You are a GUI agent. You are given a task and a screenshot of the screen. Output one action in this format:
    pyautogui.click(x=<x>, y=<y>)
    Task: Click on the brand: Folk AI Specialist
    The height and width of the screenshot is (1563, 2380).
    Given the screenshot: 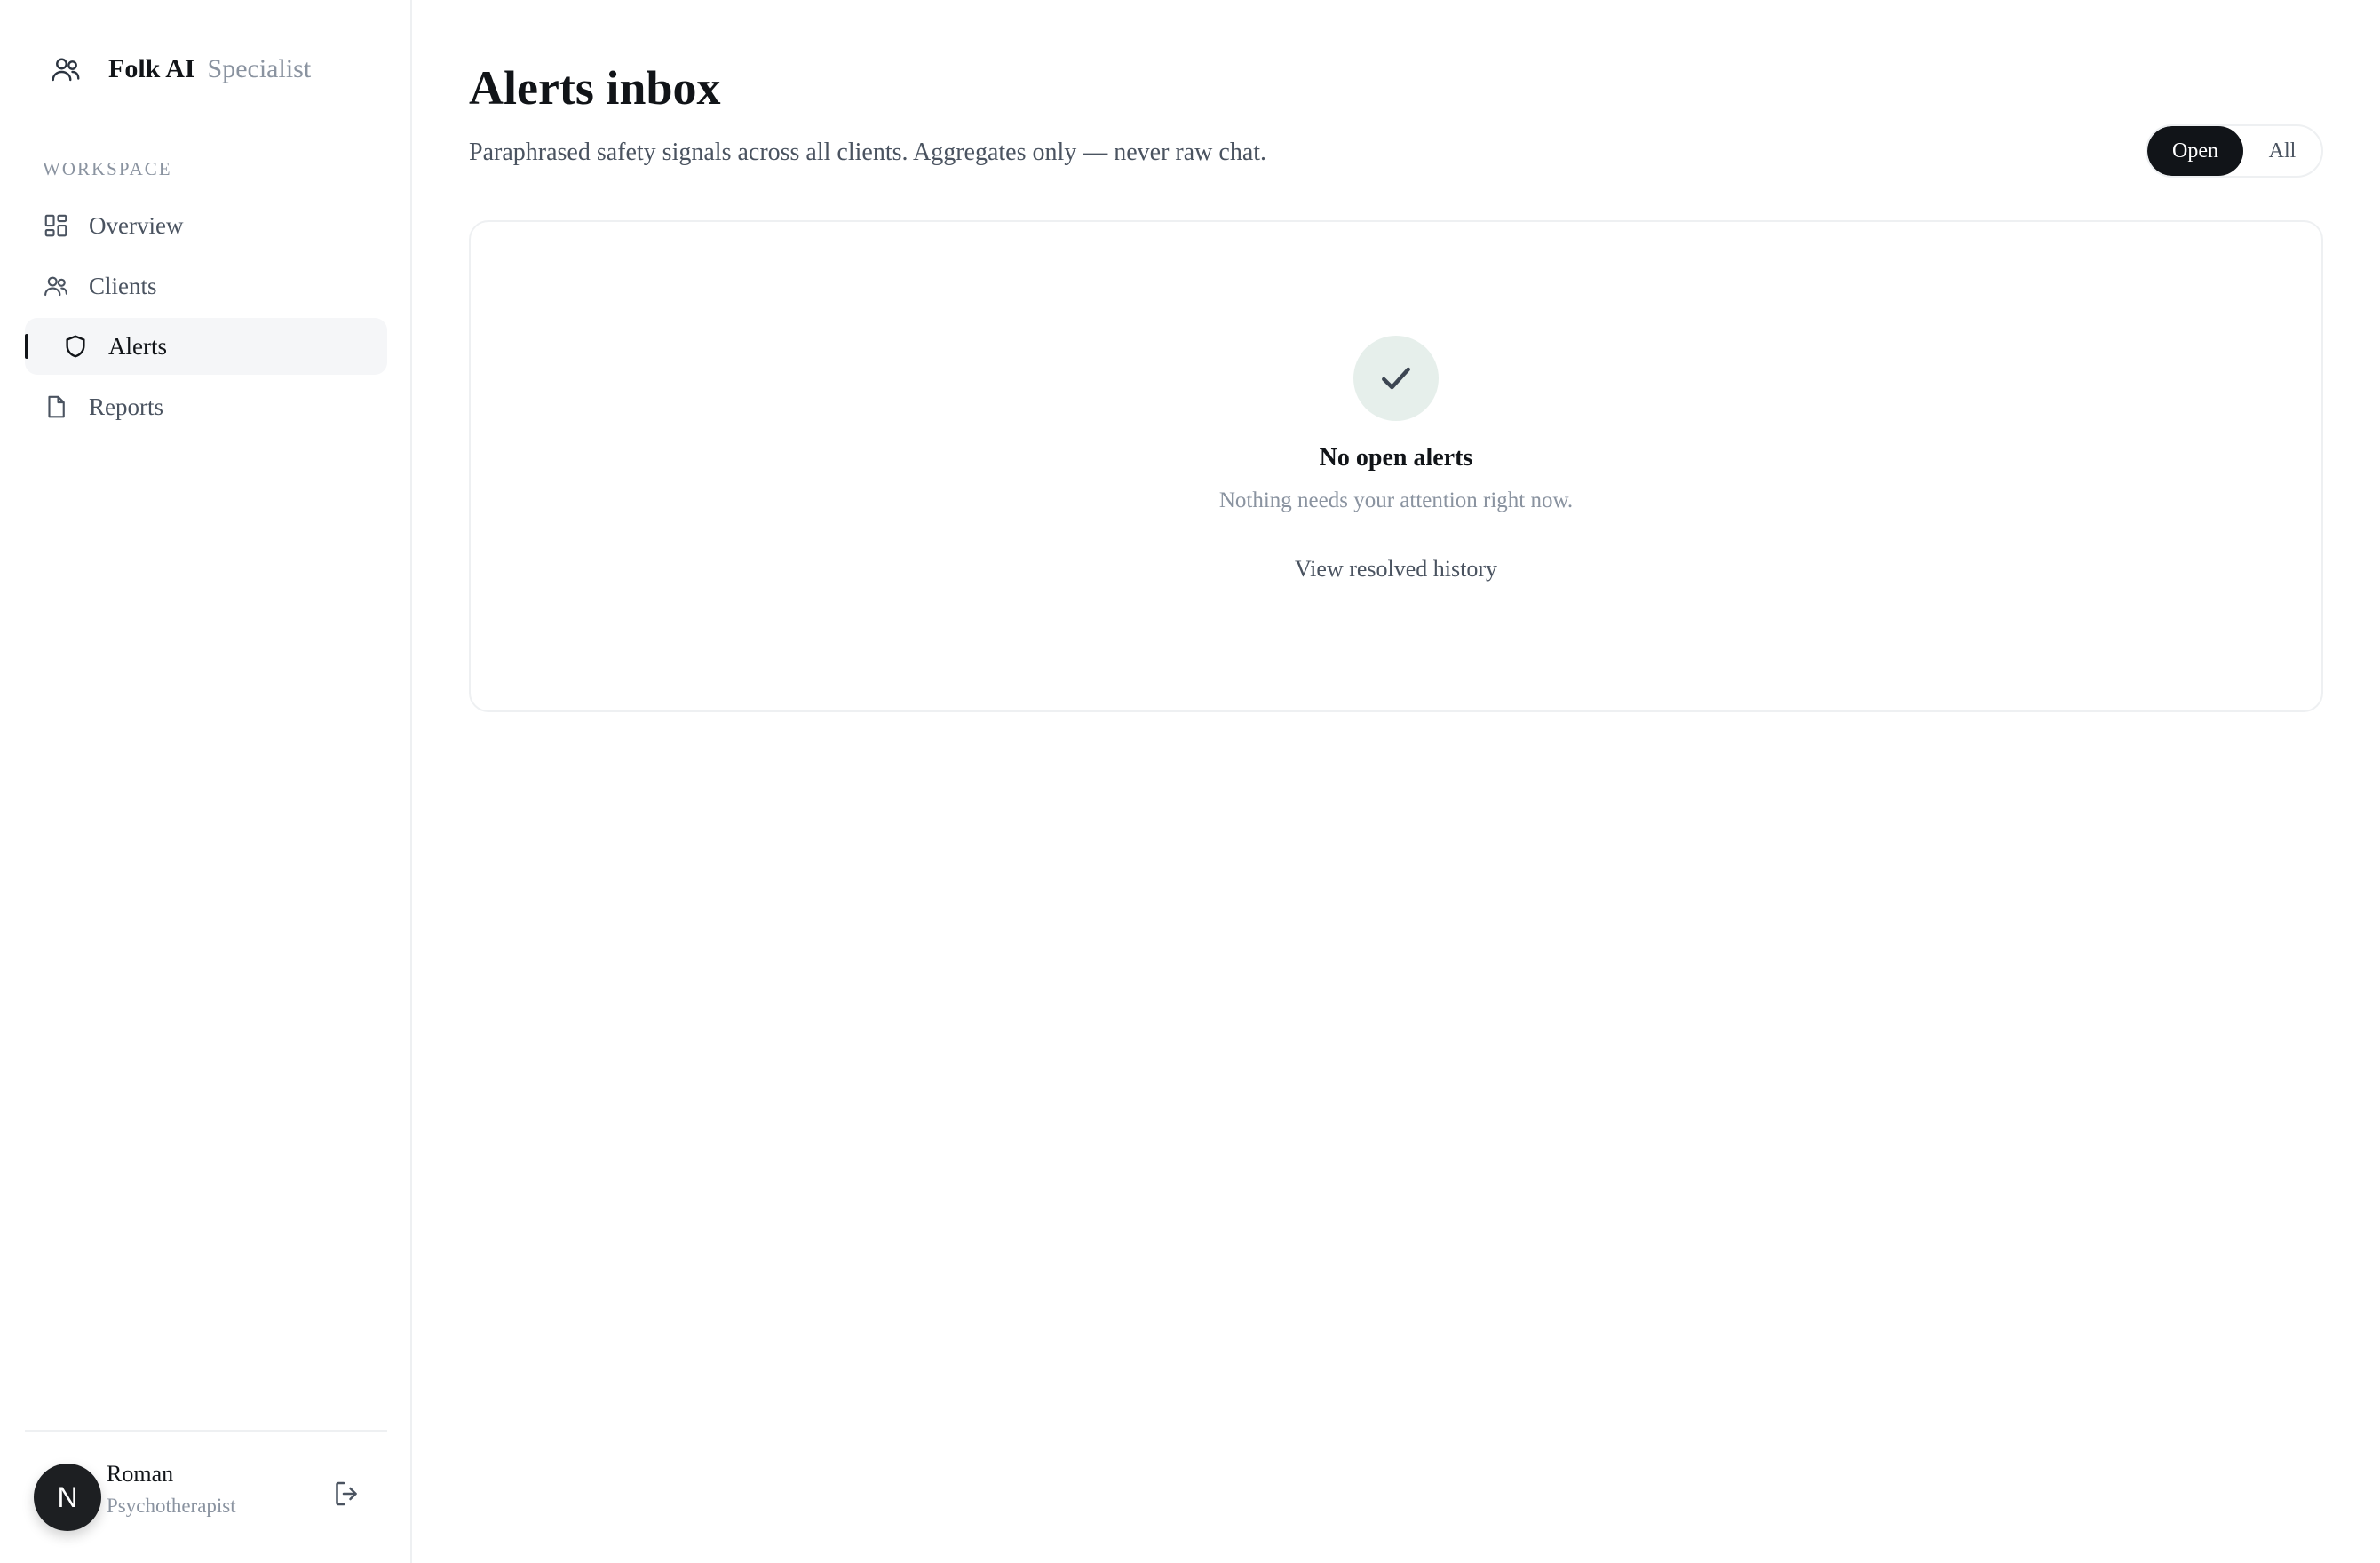 What is the action you would take?
    pyautogui.click(x=180, y=69)
    